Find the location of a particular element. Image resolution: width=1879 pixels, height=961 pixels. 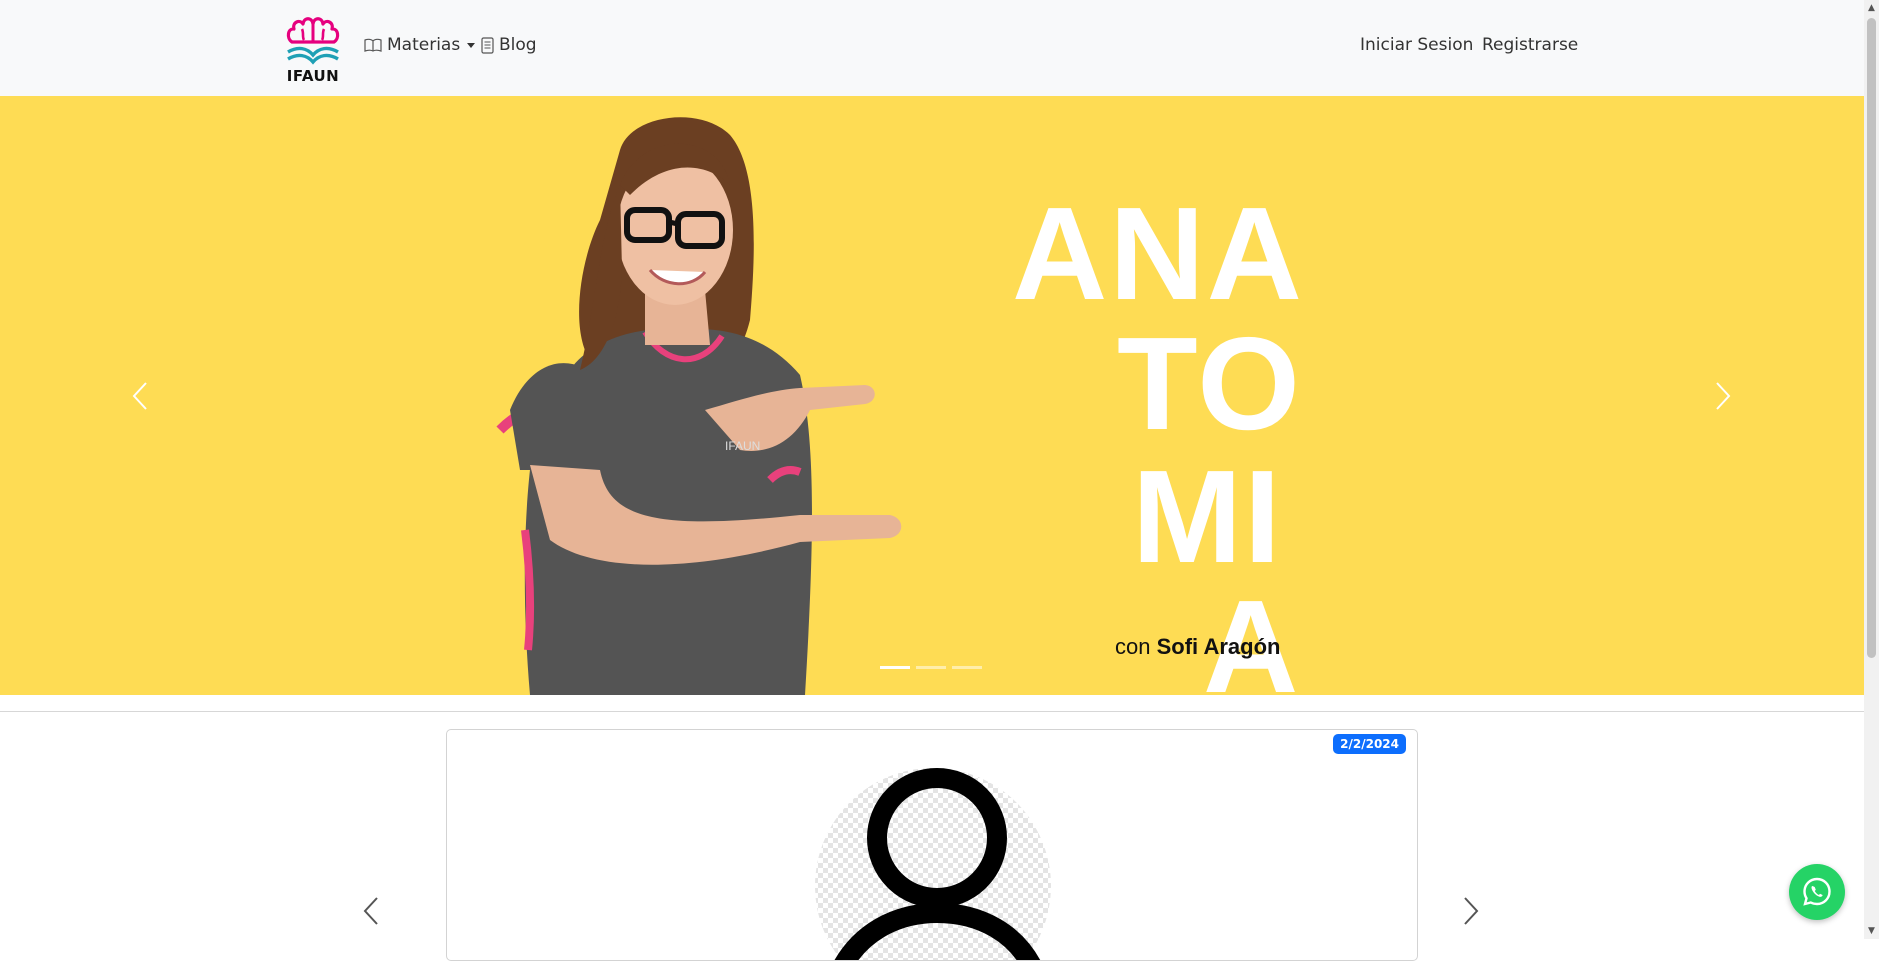

brain-book-logo-icon is located at coordinates (313, 41).